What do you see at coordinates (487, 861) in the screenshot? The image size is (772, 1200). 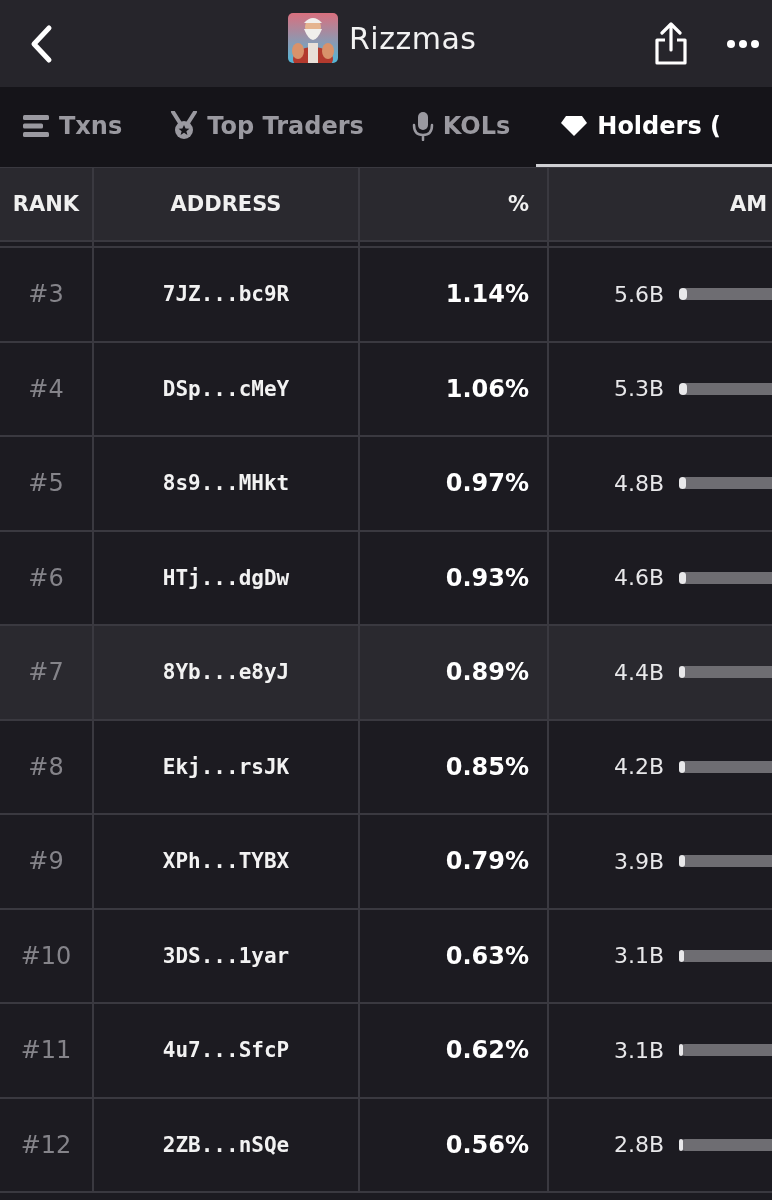 I see `holding-percent: 0.79%` at bounding box center [487, 861].